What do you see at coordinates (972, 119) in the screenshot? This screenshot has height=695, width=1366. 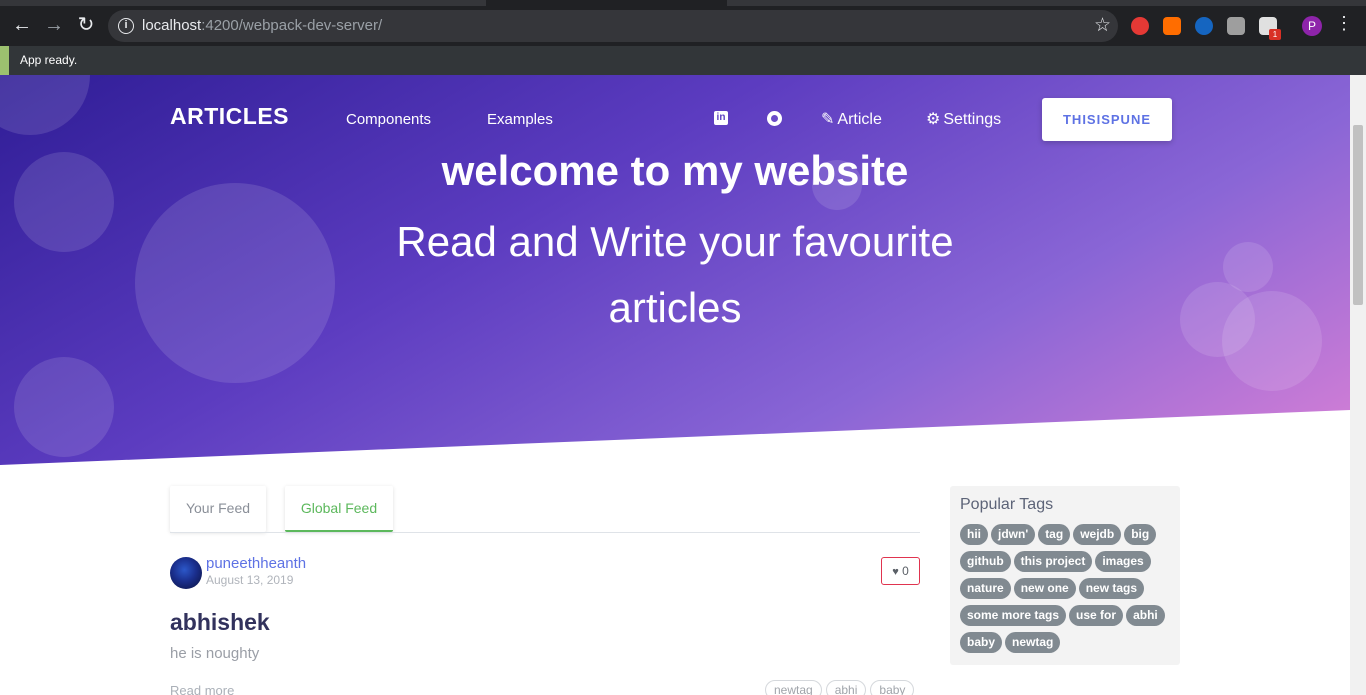 I see `nav-settings-label: Settings` at bounding box center [972, 119].